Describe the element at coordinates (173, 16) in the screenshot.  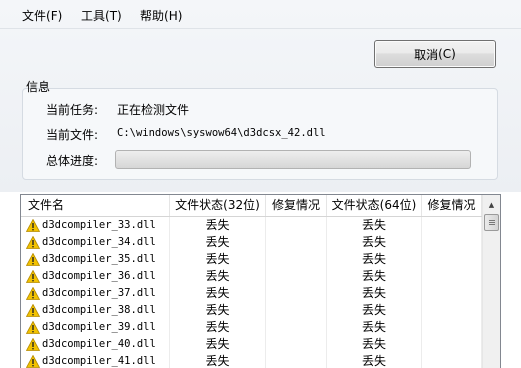
I see `menu-help-mnemonic: (H)` at that location.